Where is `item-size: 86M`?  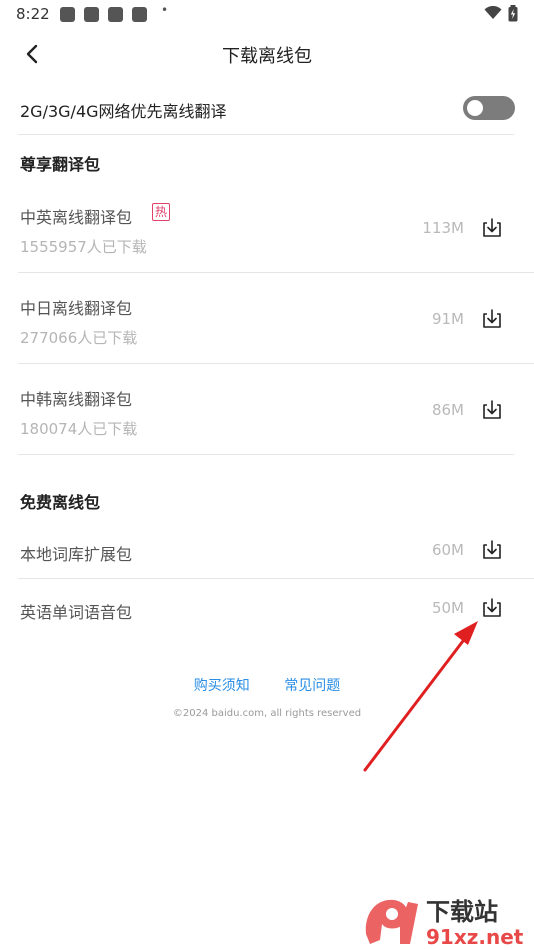 item-size: 86M is located at coordinates (447, 410).